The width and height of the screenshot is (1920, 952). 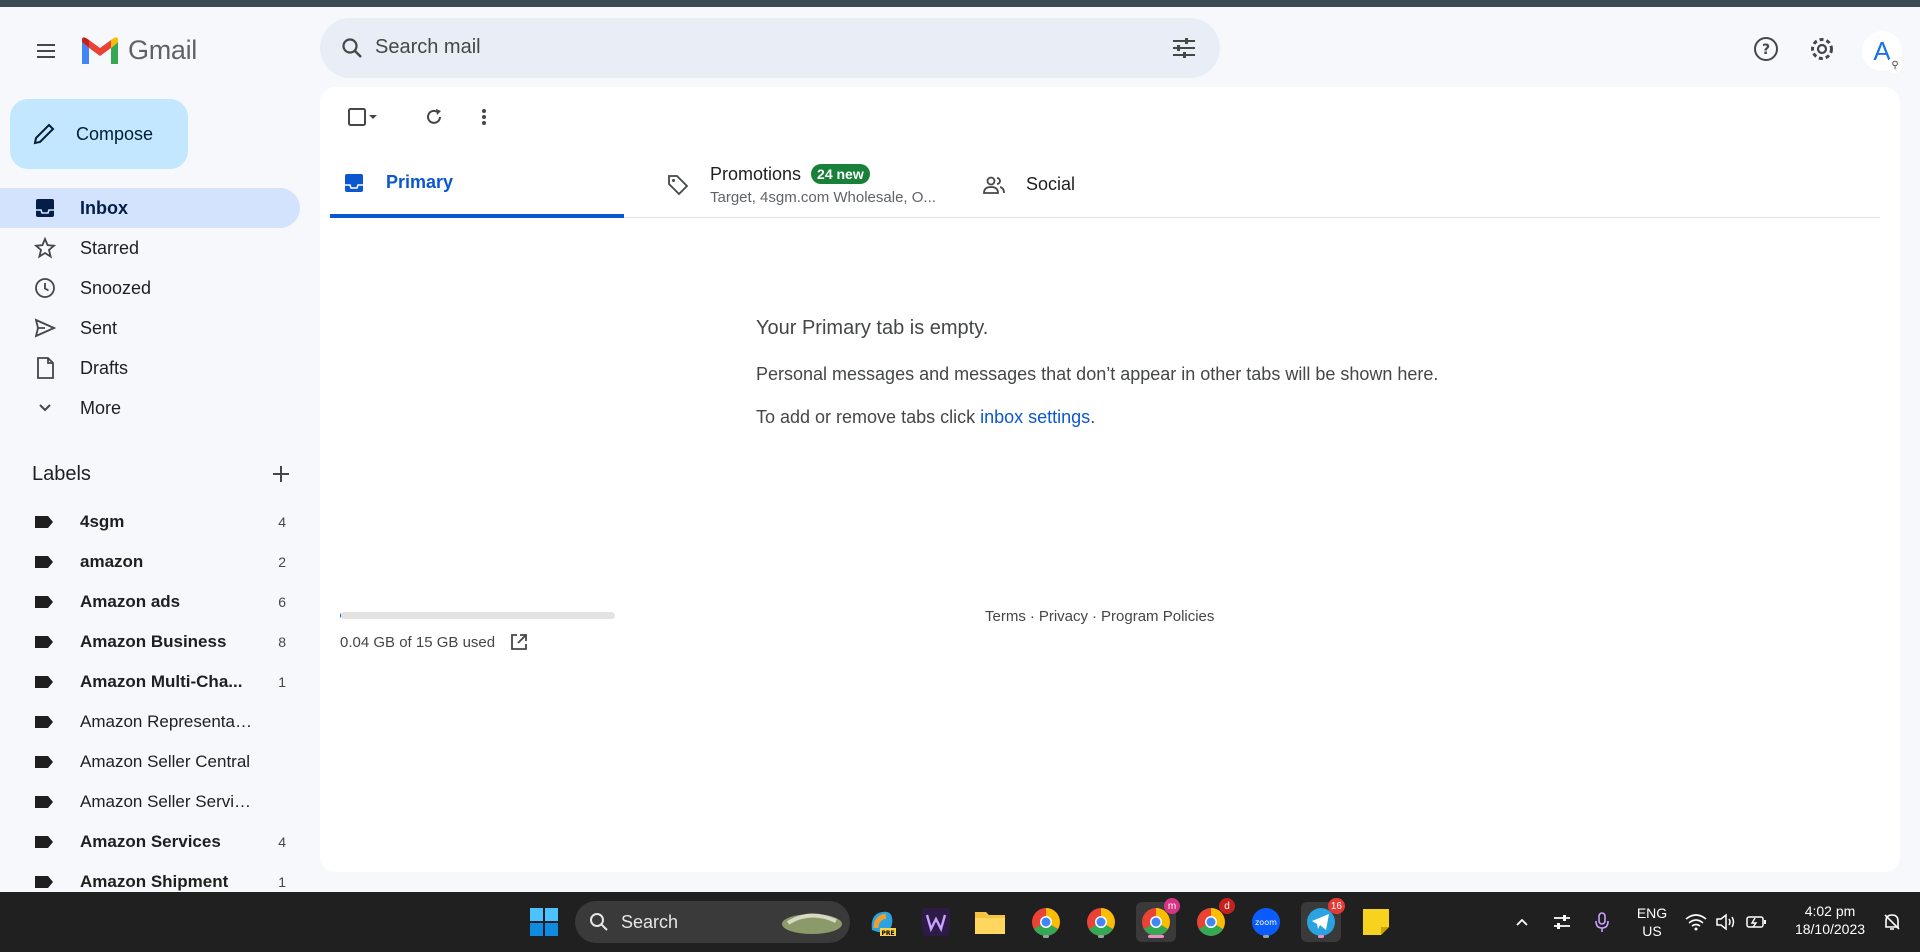 I want to click on settings-prefix: To add or remove tabs click, so click(x=868, y=417).